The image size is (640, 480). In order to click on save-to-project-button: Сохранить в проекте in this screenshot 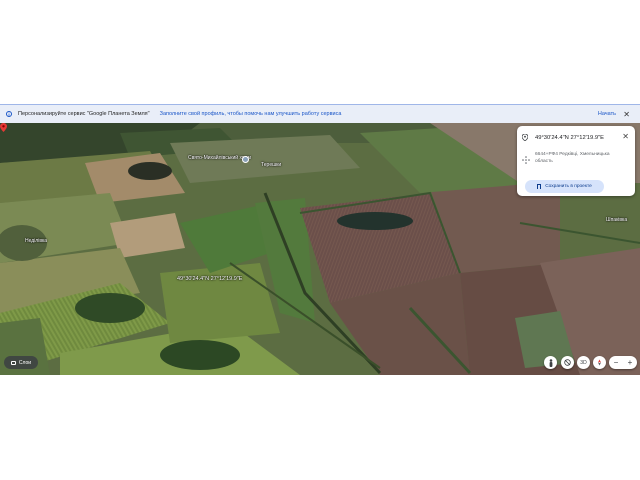, I will do `click(564, 186)`.